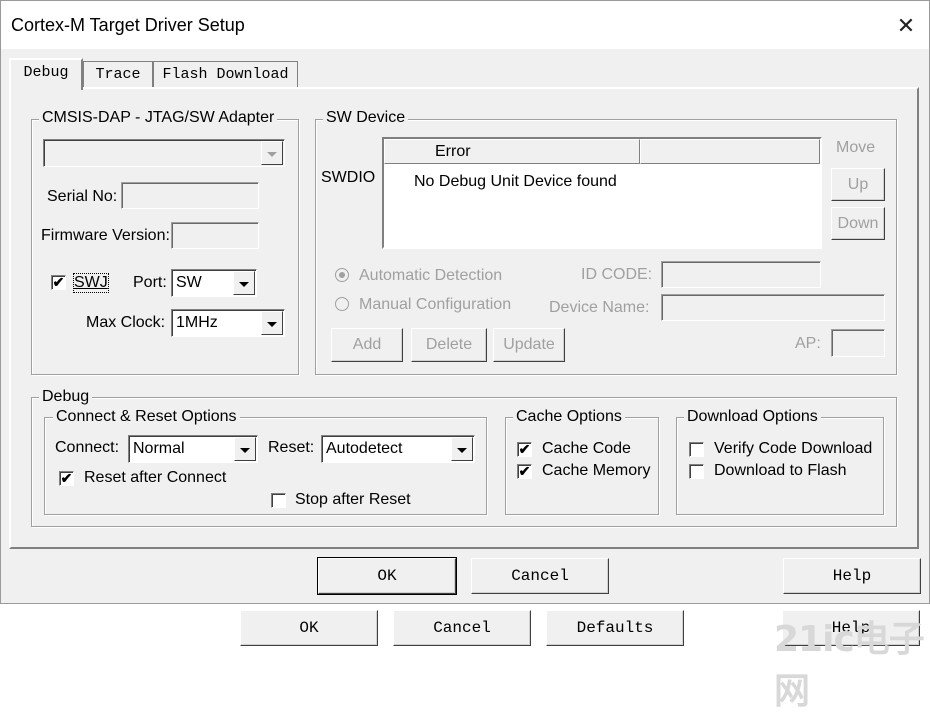 The height and width of the screenshot is (714, 930). Describe the element at coordinates (529, 345) in the screenshot. I see `update-button: Update` at that location.